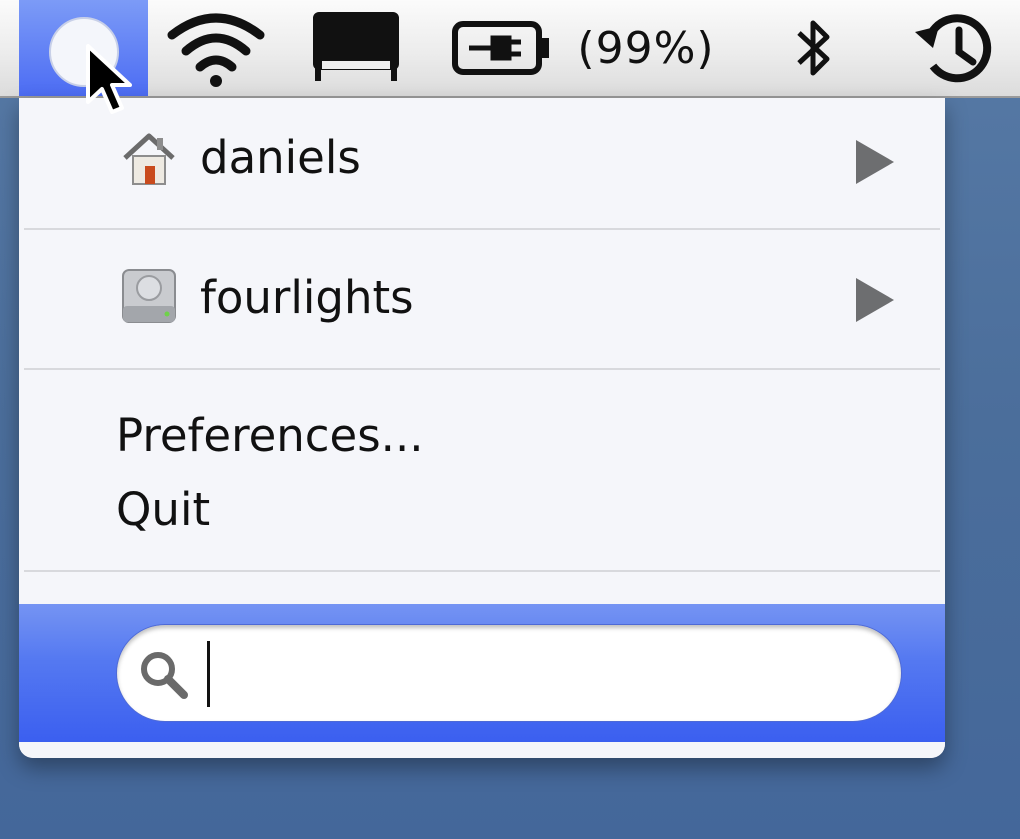 This screenshot has height=839, width=1020. I want to click on menu-item-fourlights: fourlights, so click(482, 299).